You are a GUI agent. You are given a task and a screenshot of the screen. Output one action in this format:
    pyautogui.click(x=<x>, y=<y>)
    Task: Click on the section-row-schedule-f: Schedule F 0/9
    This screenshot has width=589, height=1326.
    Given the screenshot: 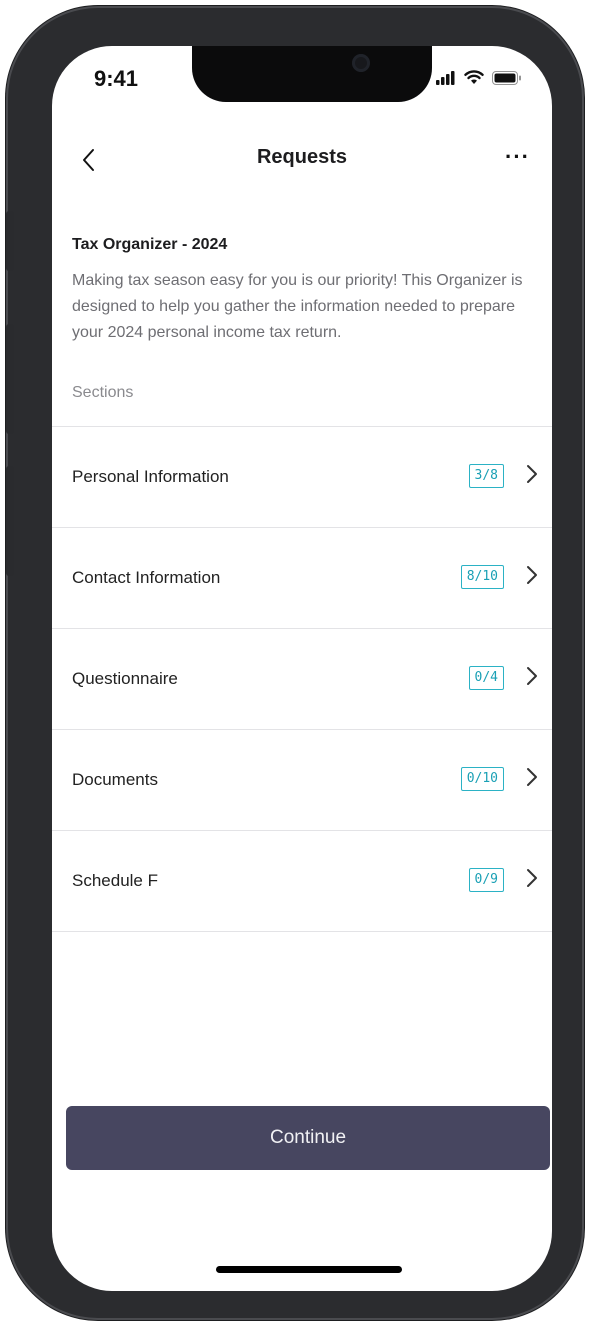 What is the action you would take?
    pyautogui.click(x=302, y=881)
    